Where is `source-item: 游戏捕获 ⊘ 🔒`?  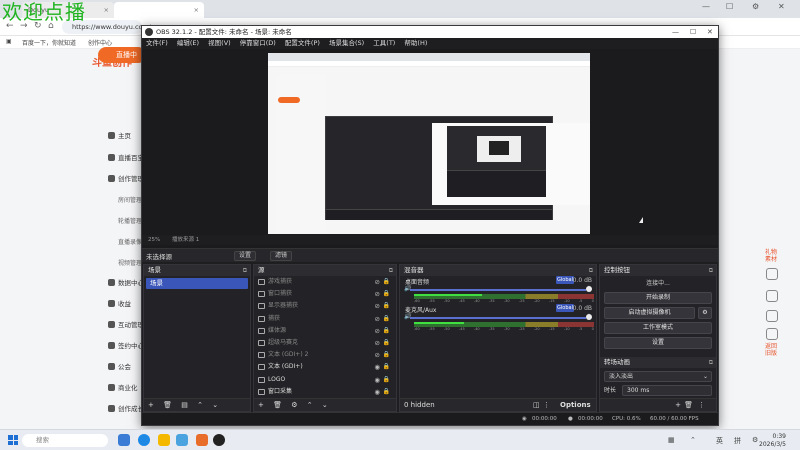 source-item: 游戏捕获 ⊘ 🔒 is located at coordinates (325, 282).